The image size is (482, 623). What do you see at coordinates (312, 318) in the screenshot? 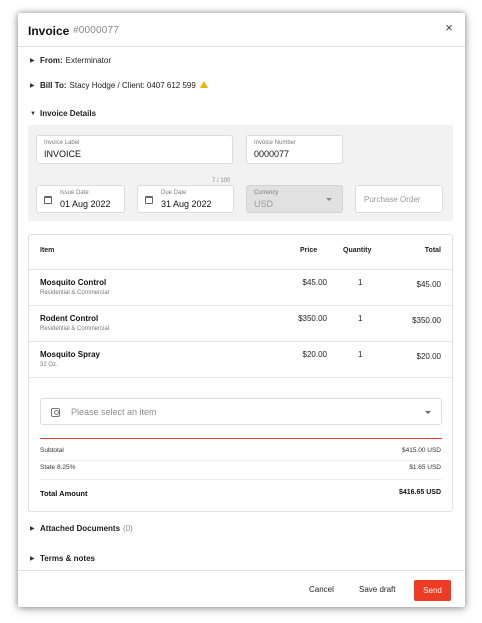
I see `item-price: $350.00` at bounding box center [312, 318].